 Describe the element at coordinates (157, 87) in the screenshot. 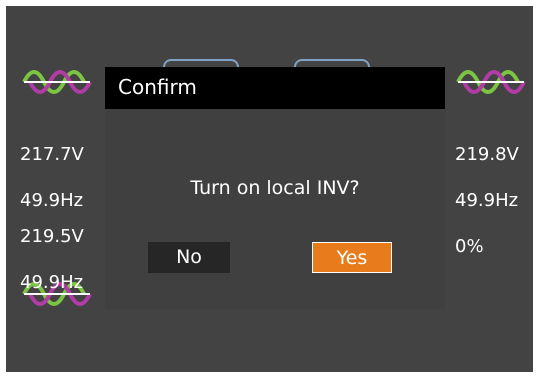

I see `dialog-title: Confirm` at that location.